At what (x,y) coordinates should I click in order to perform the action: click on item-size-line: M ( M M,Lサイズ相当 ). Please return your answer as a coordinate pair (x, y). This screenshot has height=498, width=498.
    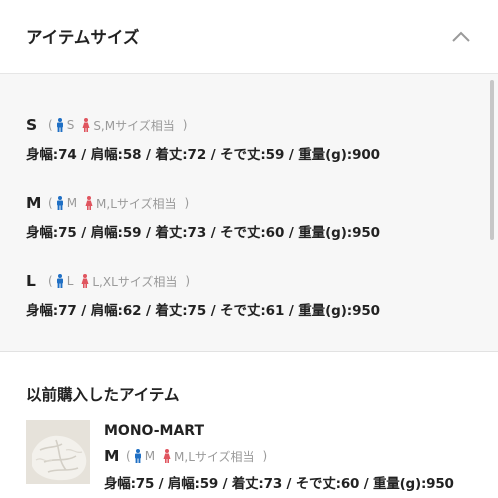
    Looking at the image, I should click on (187, 456).